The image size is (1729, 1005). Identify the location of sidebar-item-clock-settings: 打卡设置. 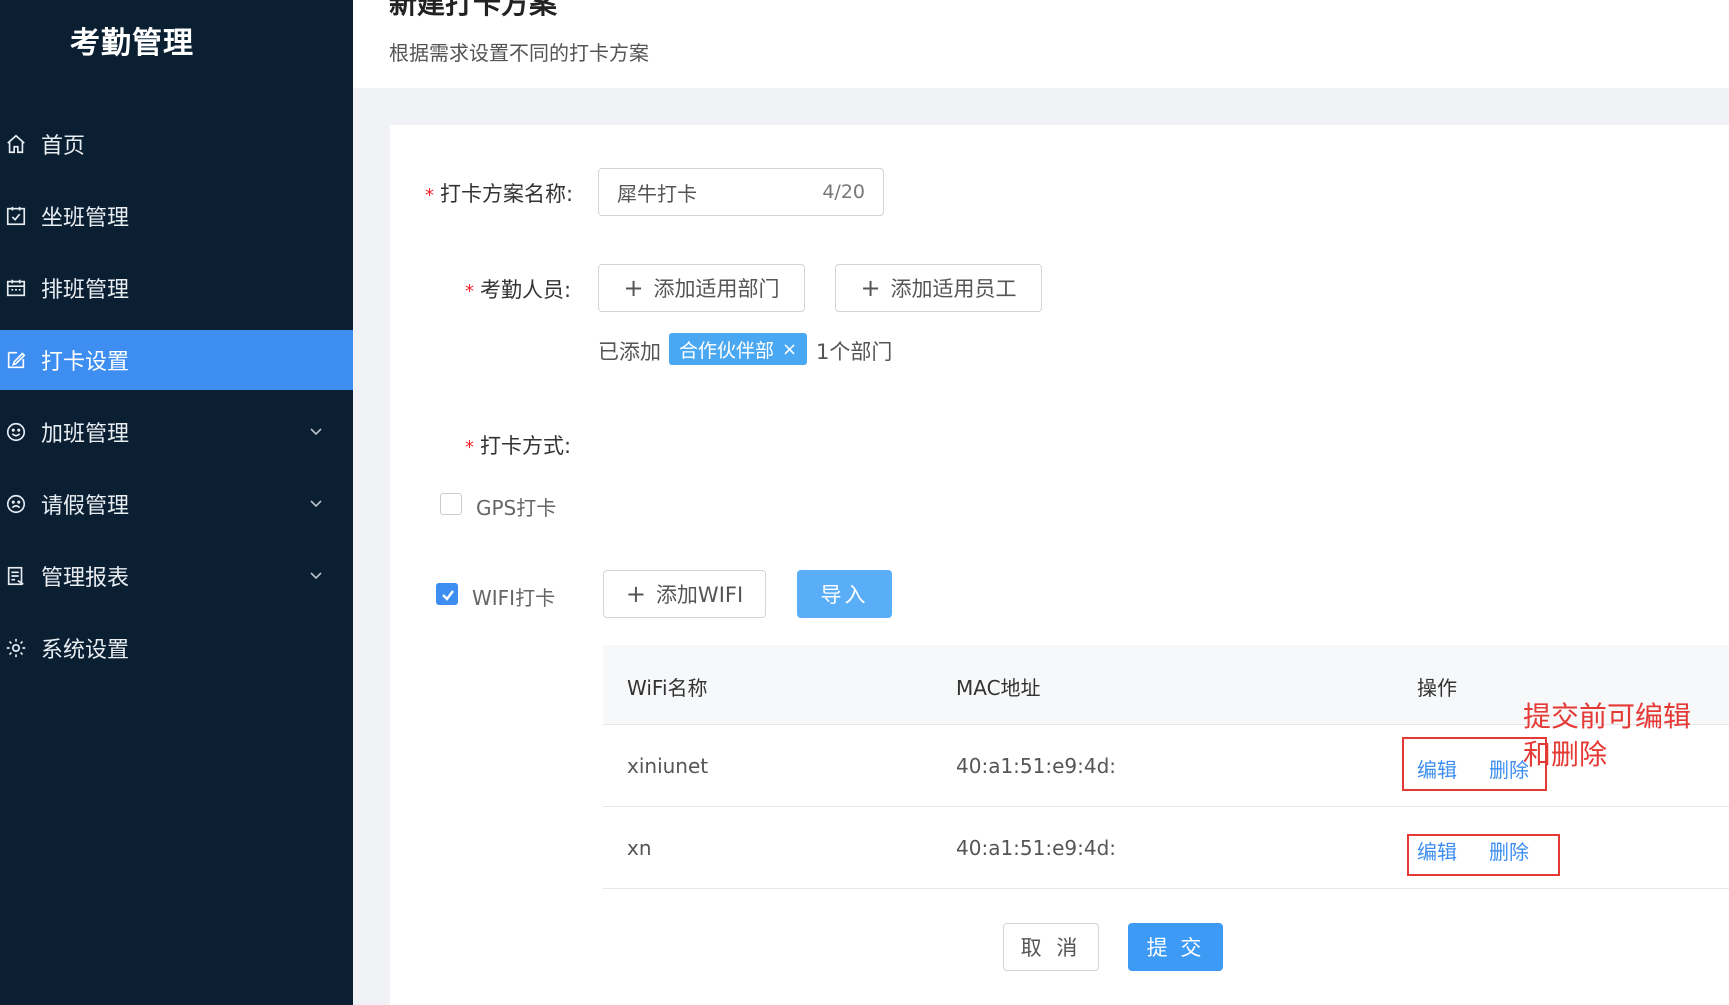
(176, 360).